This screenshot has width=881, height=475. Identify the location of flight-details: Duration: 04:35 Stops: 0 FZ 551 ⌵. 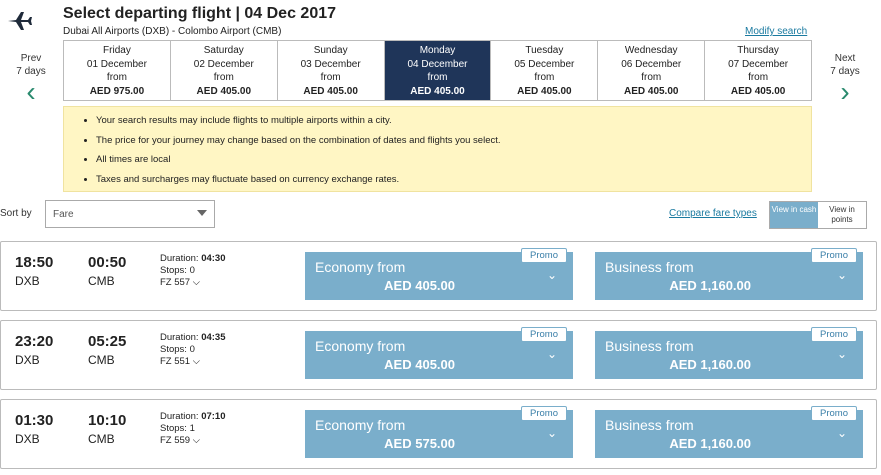
(193, 350).